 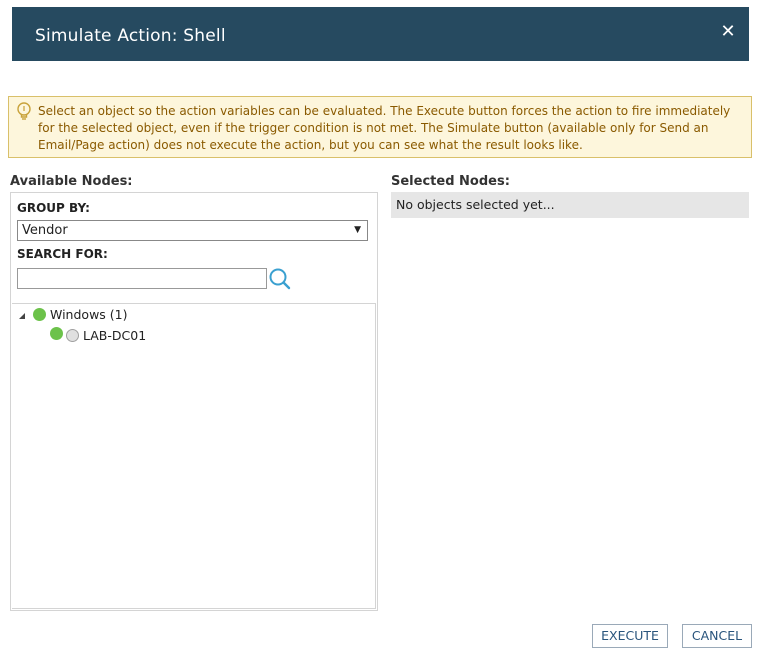 I want to click on dialog-titlebar: Simulate Action: Shell ✕, so click(x=380, y=34).